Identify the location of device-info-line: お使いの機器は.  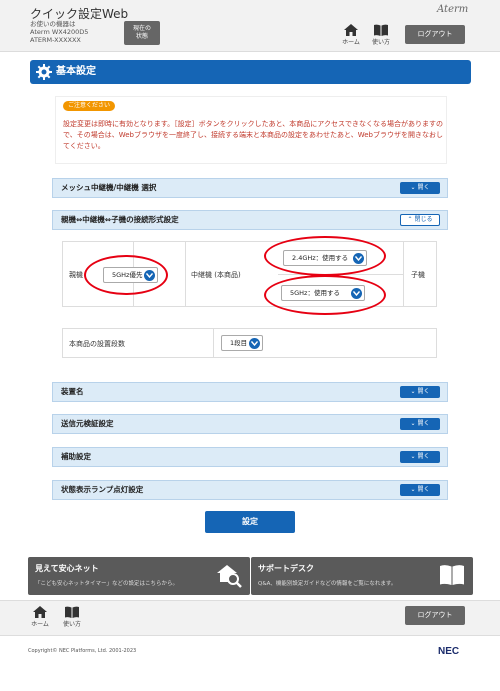
(53, 24).